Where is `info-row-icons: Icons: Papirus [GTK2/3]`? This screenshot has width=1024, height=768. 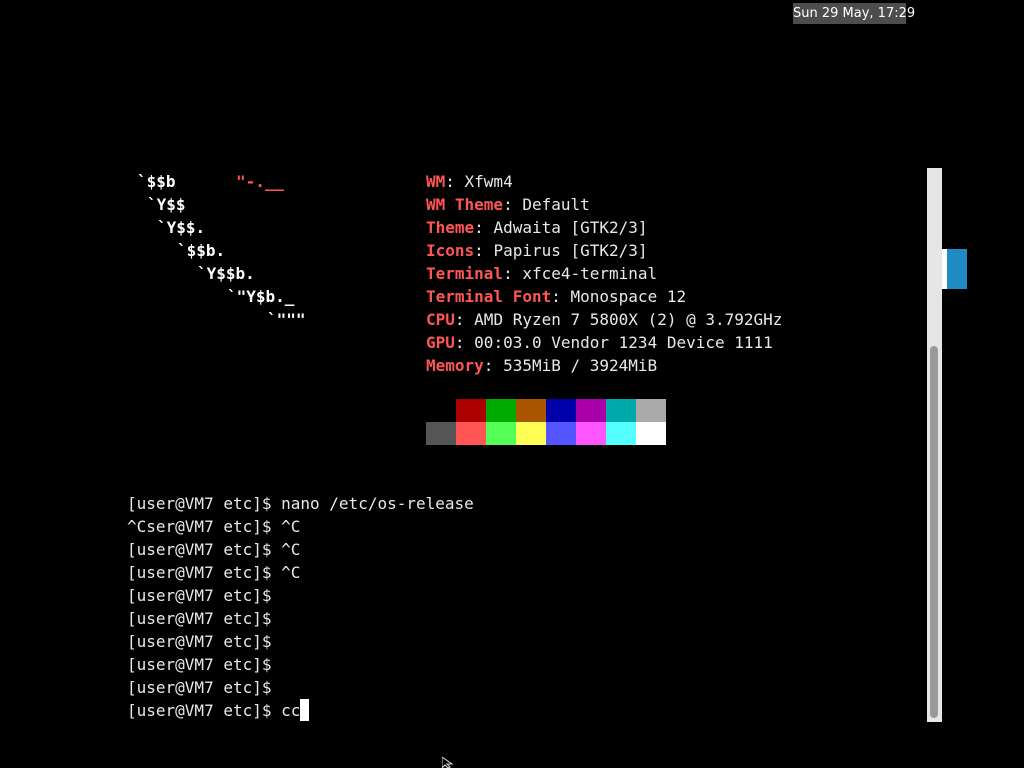 info-row-icons: Icons: Papirus [GTK2/3] is located at coordinates (537, 250).